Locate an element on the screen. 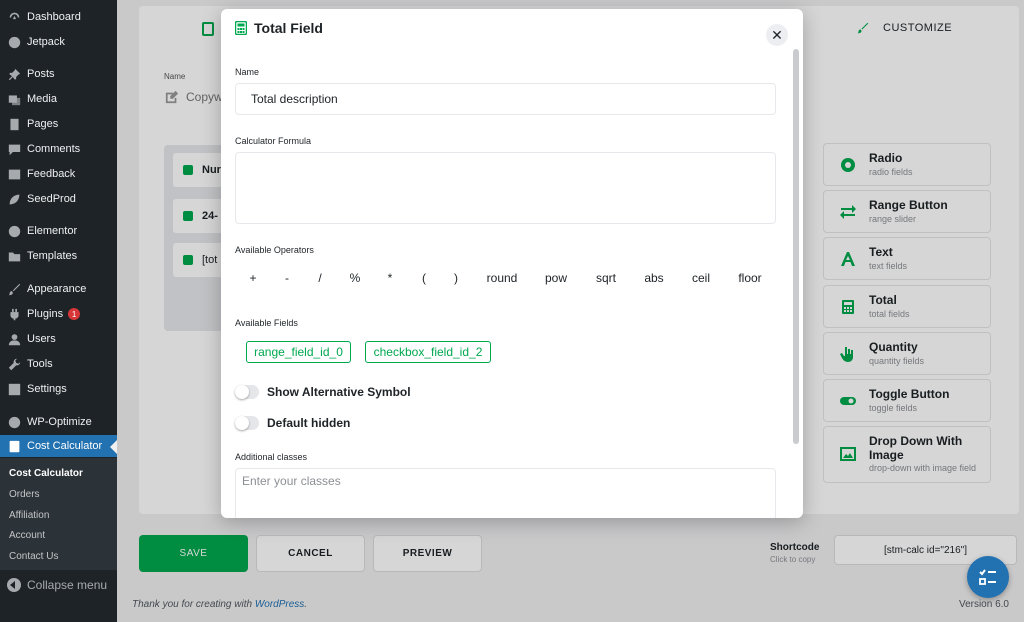 This screenshot has width=1024, height=622. sidebar-item-appearance: Appearance is located at coordinates (58, 289).